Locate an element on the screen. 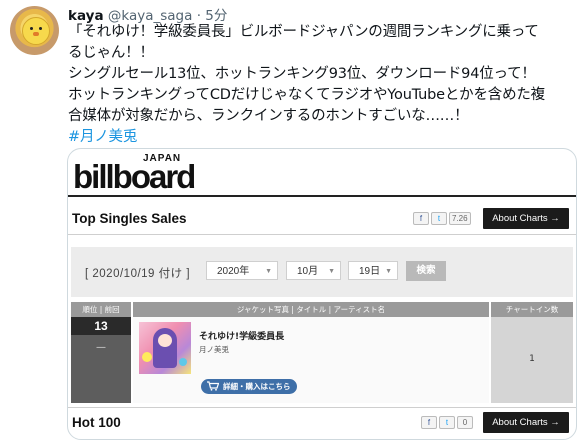 Image resolution: width=584 pixels, height=441 pixels. tweet-line: 「それゆけ！学級委員長」ビルボードジャパンの週間ランキングに乗って is located at coordinates (303, 32).